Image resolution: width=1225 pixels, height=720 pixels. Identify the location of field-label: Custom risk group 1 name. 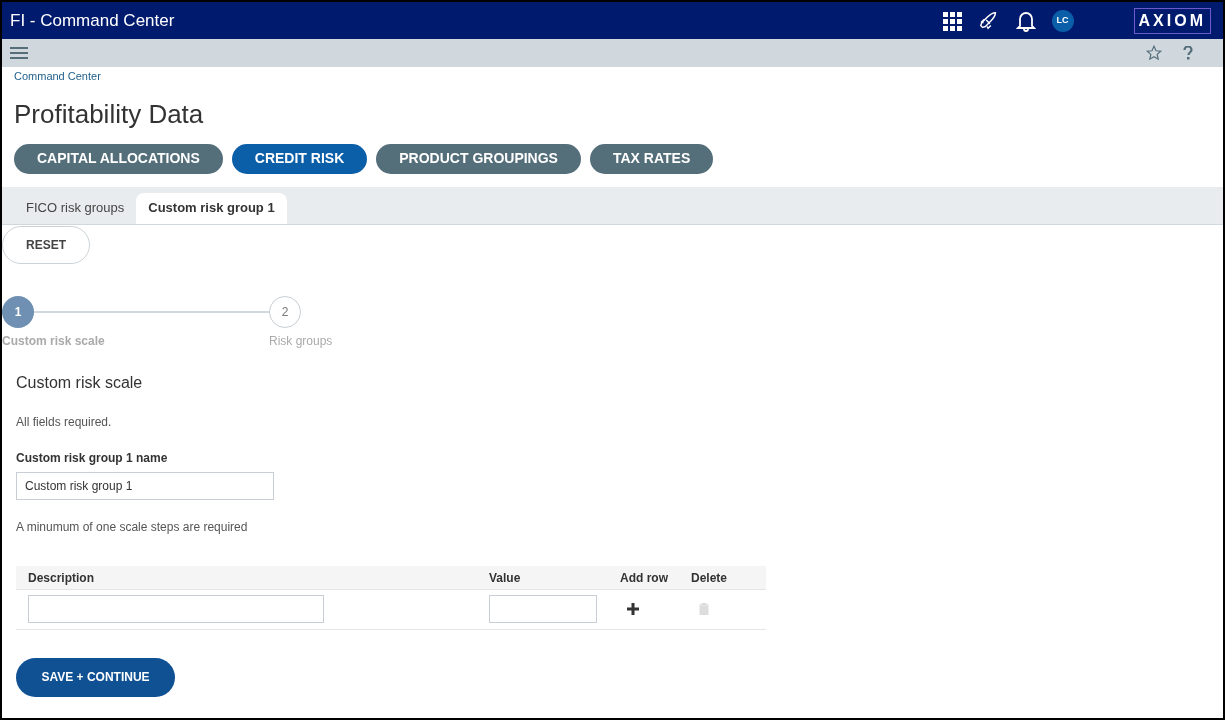
(92, 458).